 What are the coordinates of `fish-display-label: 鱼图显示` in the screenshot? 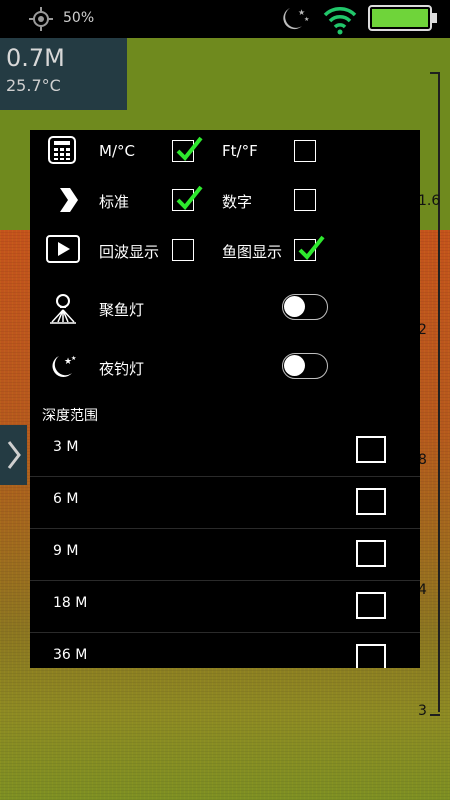 It's located at (252, 252).